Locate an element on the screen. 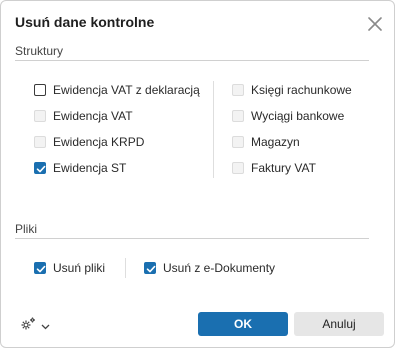 The width and height of the screenshot is (397, 350). checkbox-usun-pliki: Usuń pliki is located at coordinates (69, 268).